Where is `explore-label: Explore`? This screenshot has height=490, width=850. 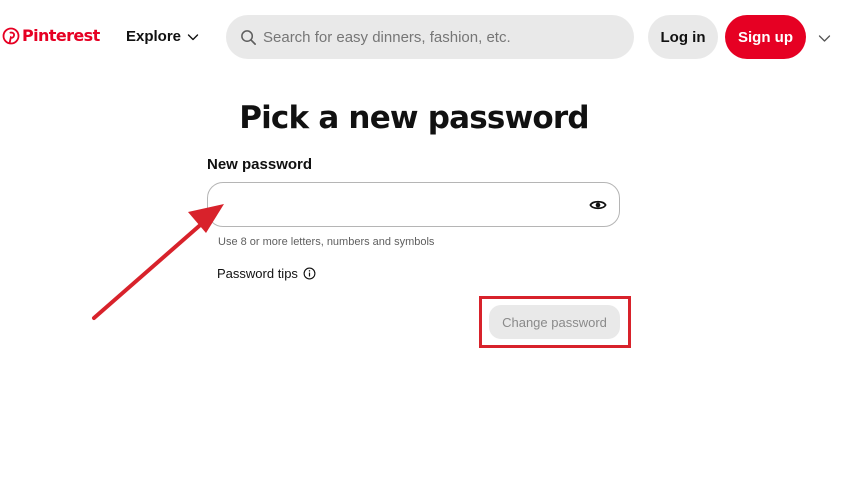 explore-label: Explore is located at coordinates (154, 36).